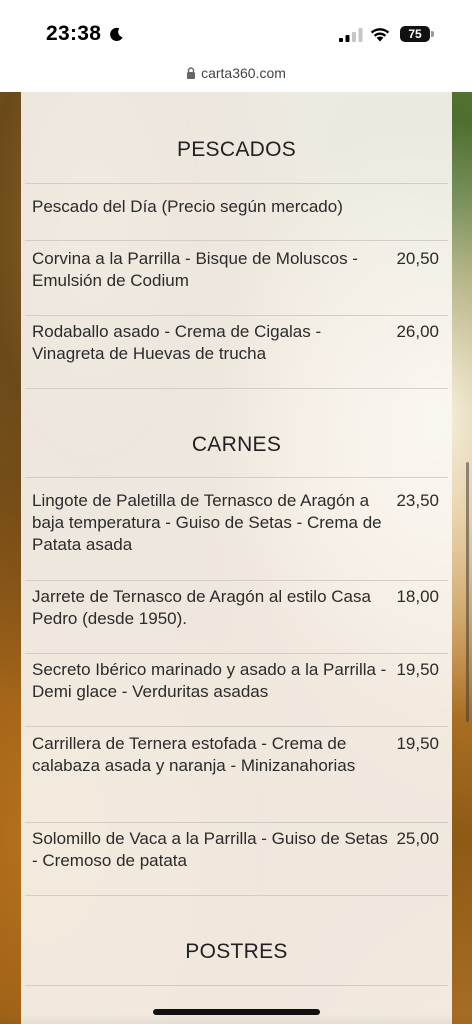 This screenshot has height=1024, width=472. What do you see at coordinates (417, 838) in the screenshot?
I see `dish-price: 25,00` at bounding box center [417, 838].